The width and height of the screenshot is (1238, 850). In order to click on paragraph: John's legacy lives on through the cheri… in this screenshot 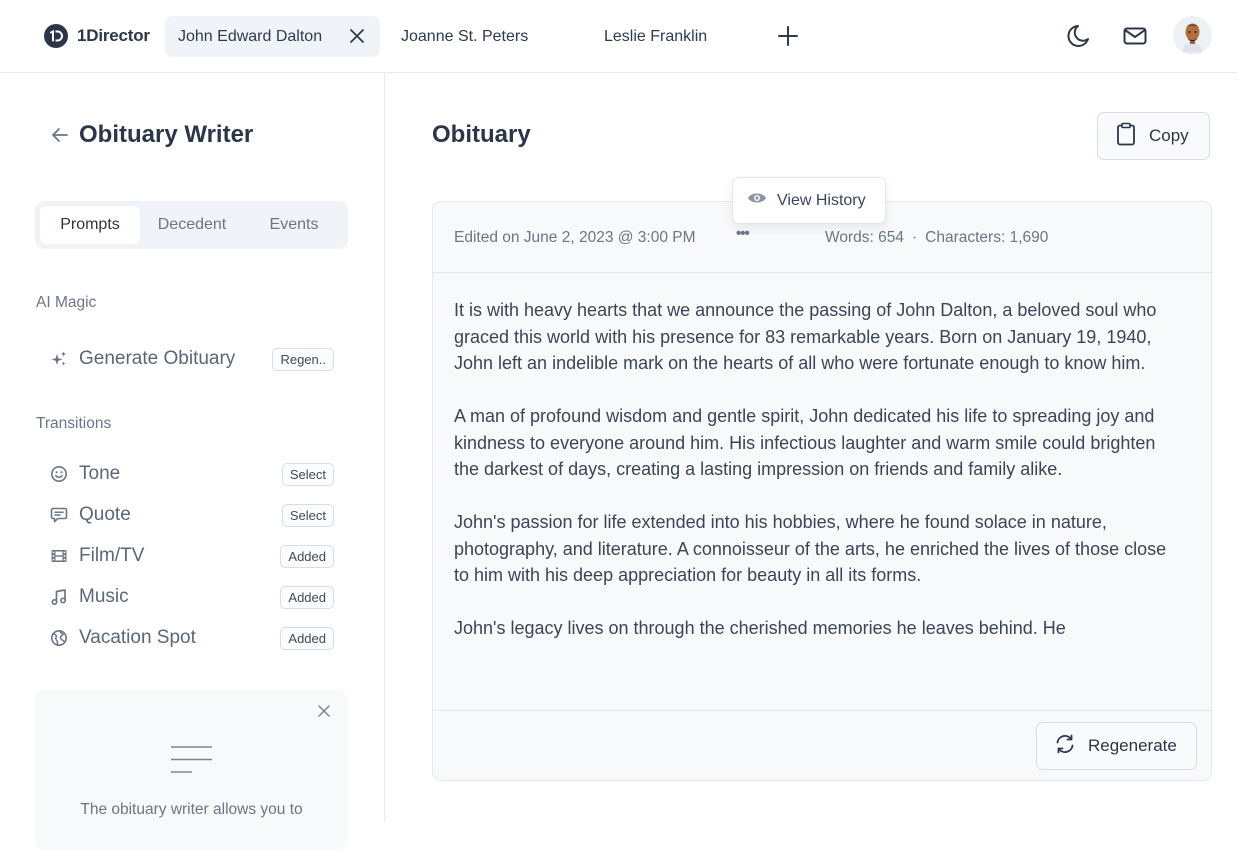, I will do `click(760, 628)`.